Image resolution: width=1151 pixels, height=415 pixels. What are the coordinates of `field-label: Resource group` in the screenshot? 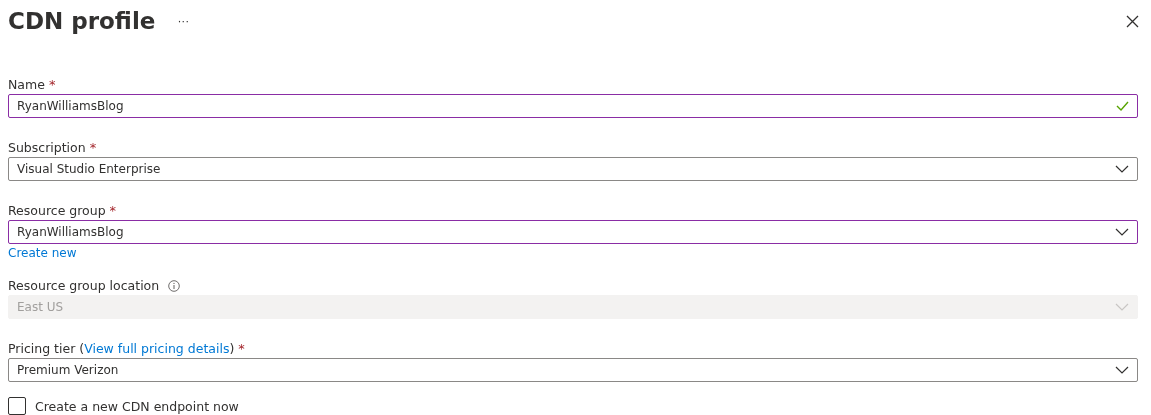 It's located at (57, 210).